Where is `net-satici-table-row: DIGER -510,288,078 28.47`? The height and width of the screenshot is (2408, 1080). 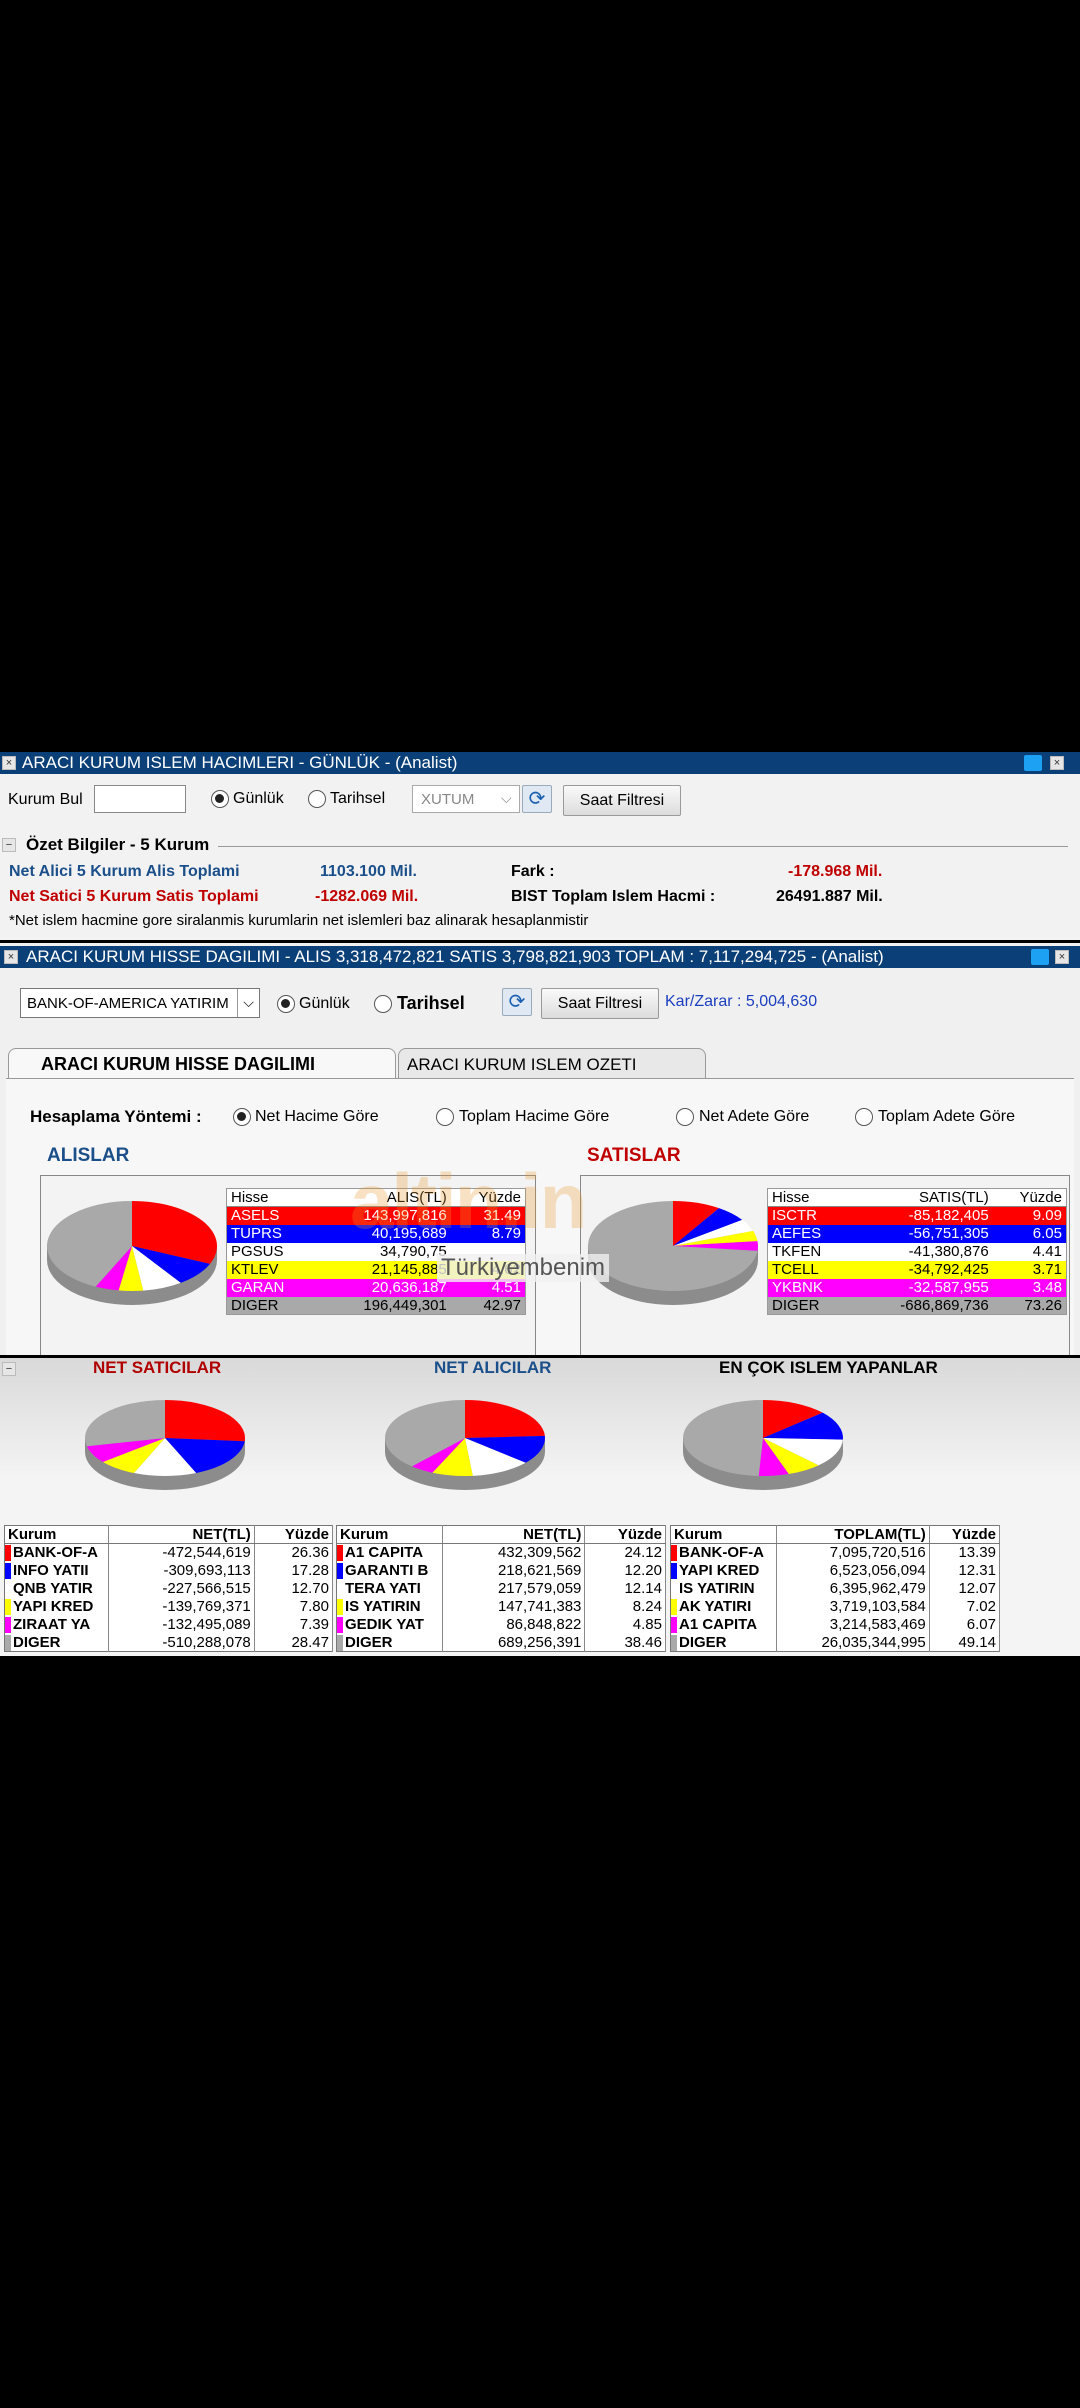
net-satici-table-row: DIGER -510,288,078 28.47 is located at coordinates (169, 1642).